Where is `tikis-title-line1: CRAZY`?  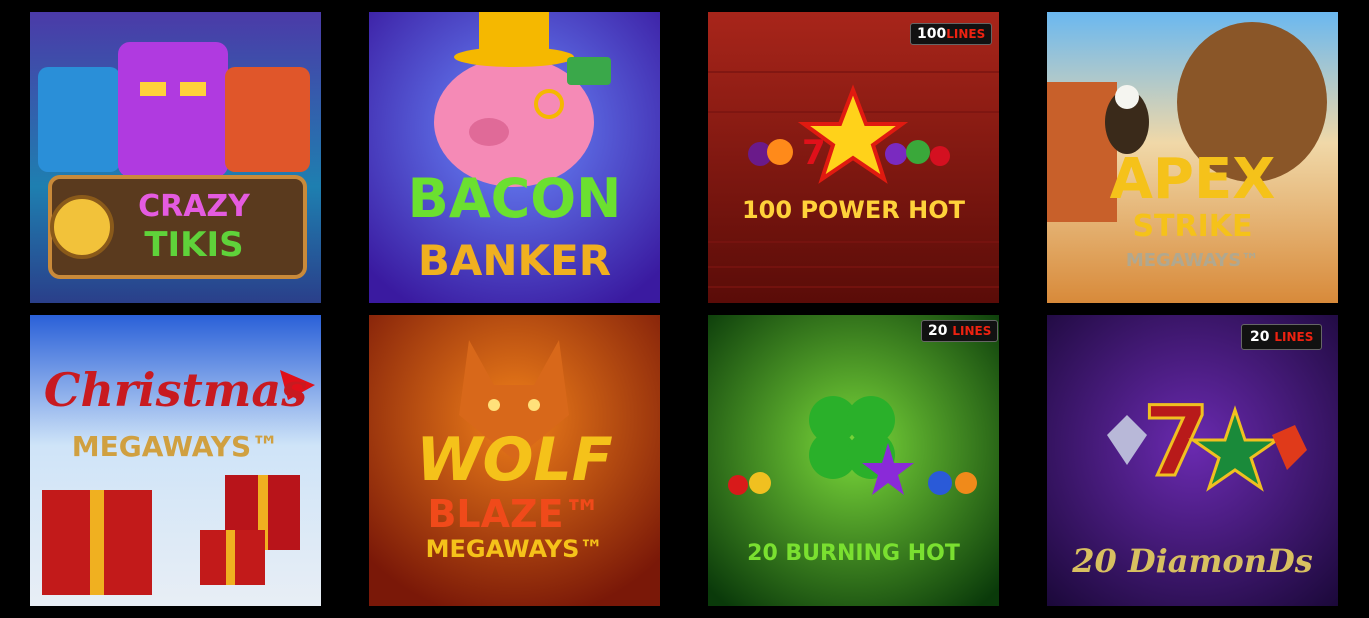 tikis-title-line1: CRAZY is located at coordinates (194, 206).